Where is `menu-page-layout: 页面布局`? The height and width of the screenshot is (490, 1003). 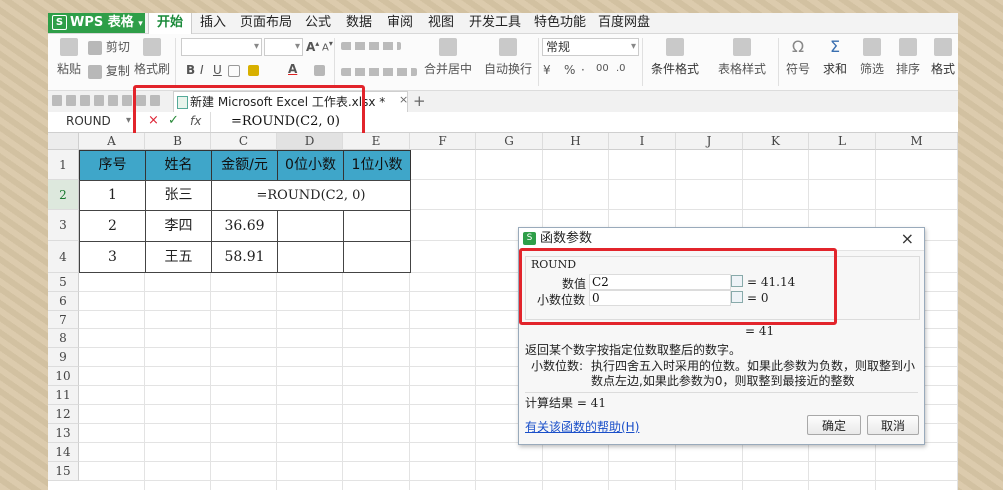
menu-page-layout: 页面布局 is located at coordinates (266, 23).